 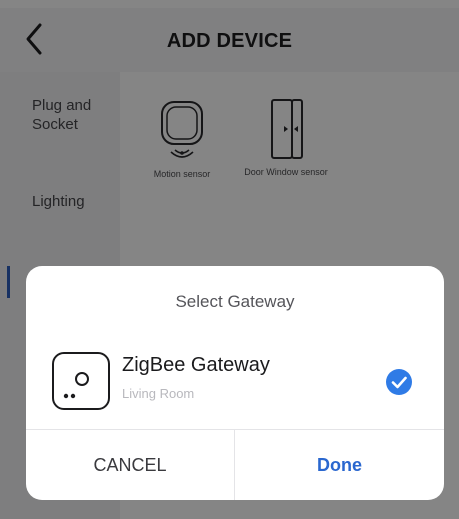 I want to click on cancel-button: CANCEL, so click(x=130, y=465).